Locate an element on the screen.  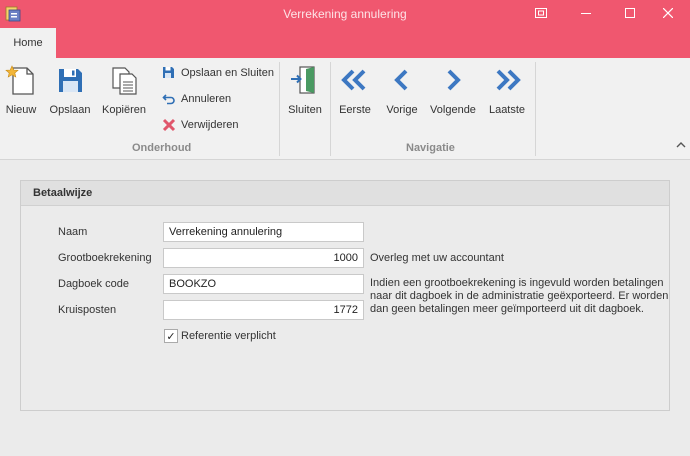
previous-icon is located at coordinates (401, 80).